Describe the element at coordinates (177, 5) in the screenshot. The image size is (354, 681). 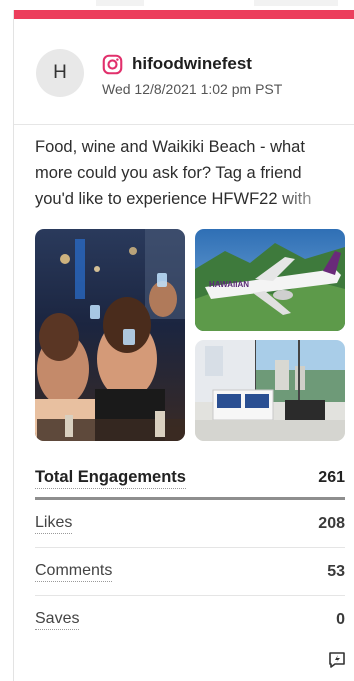
I see `top-strip` at that location.